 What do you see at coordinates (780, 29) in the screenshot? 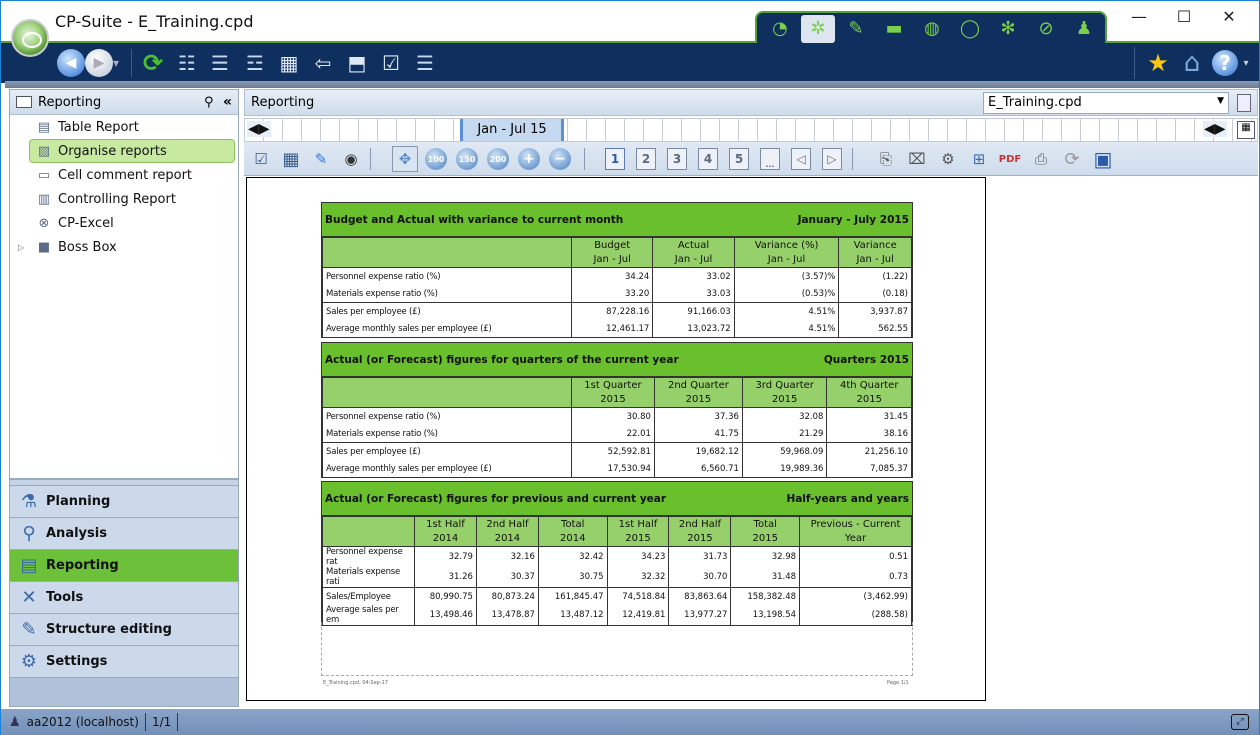
I see `module-tab-speedometer: ◔` at bounding box center [780, 29].